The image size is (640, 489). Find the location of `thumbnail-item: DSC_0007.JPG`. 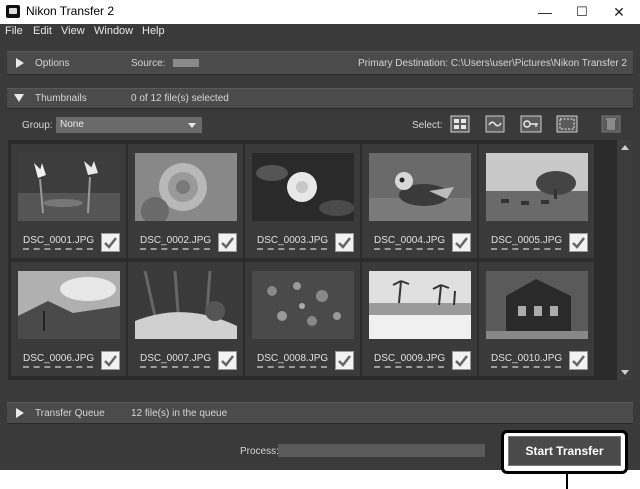

thumbnail-item: DSC_0007.JPG is located at coordinates (185, 319).